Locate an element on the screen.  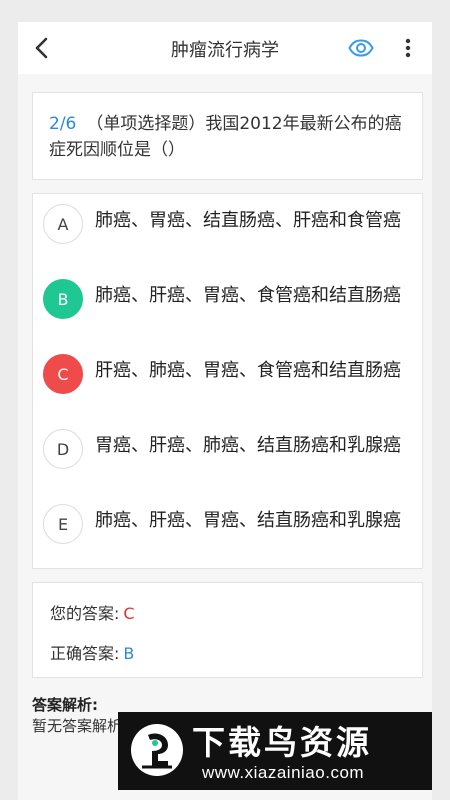
option-a: A 肺癌、胃癌、结直肠癌、肝癌和食管癌 is located at coordinates (227, 229).